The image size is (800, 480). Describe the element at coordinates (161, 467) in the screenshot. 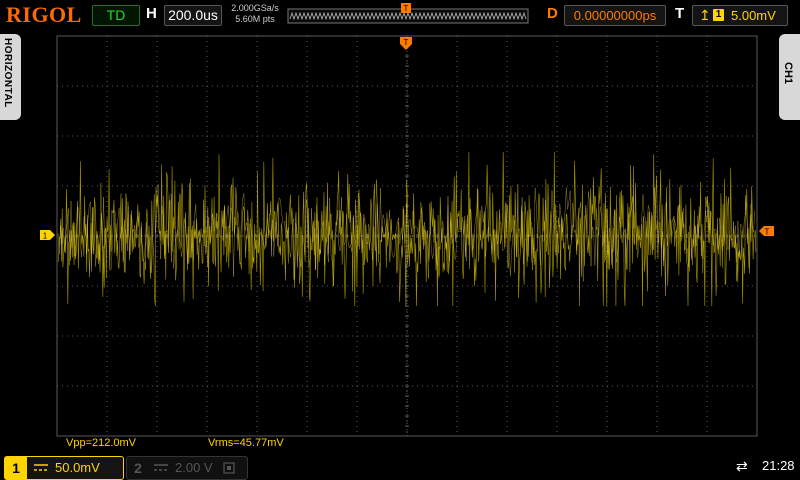

I see `dc-coupling-icon-ch2` at that location.